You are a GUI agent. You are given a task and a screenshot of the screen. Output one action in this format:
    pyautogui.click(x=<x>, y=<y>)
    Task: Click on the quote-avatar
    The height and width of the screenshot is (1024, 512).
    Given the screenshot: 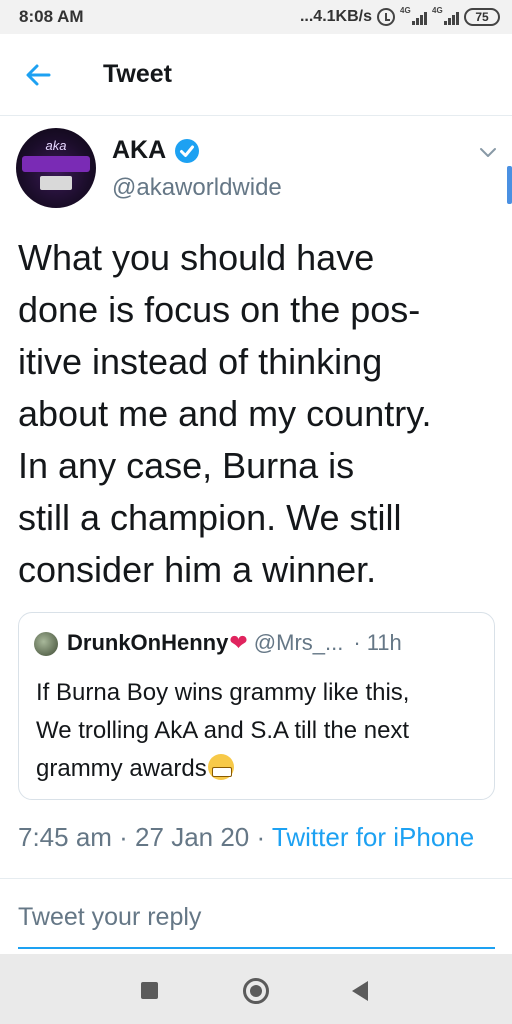 What is the action you would take?
    pyautogui.click(x=46, y=644)
    